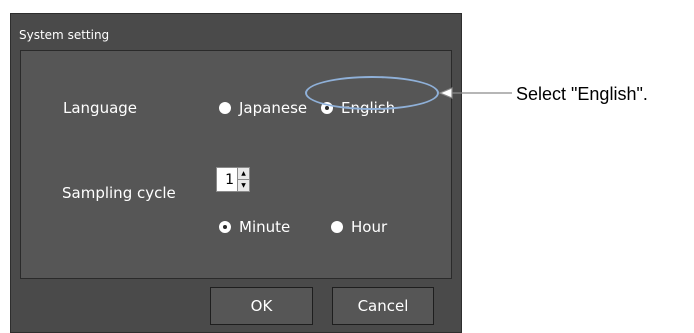  Describe the element at coordinates (243, 173) in the screenshot. I see `stepper-up-icon: ▲` at that location.